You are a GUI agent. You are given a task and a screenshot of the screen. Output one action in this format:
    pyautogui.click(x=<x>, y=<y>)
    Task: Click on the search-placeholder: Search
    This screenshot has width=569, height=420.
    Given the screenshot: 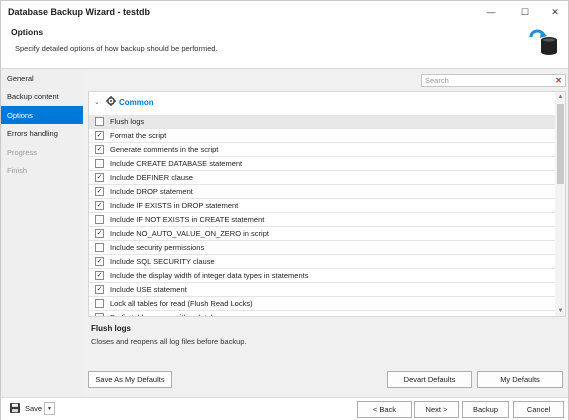 What is the action you would take?
    pyautogui.click(x=437, y=80)
    